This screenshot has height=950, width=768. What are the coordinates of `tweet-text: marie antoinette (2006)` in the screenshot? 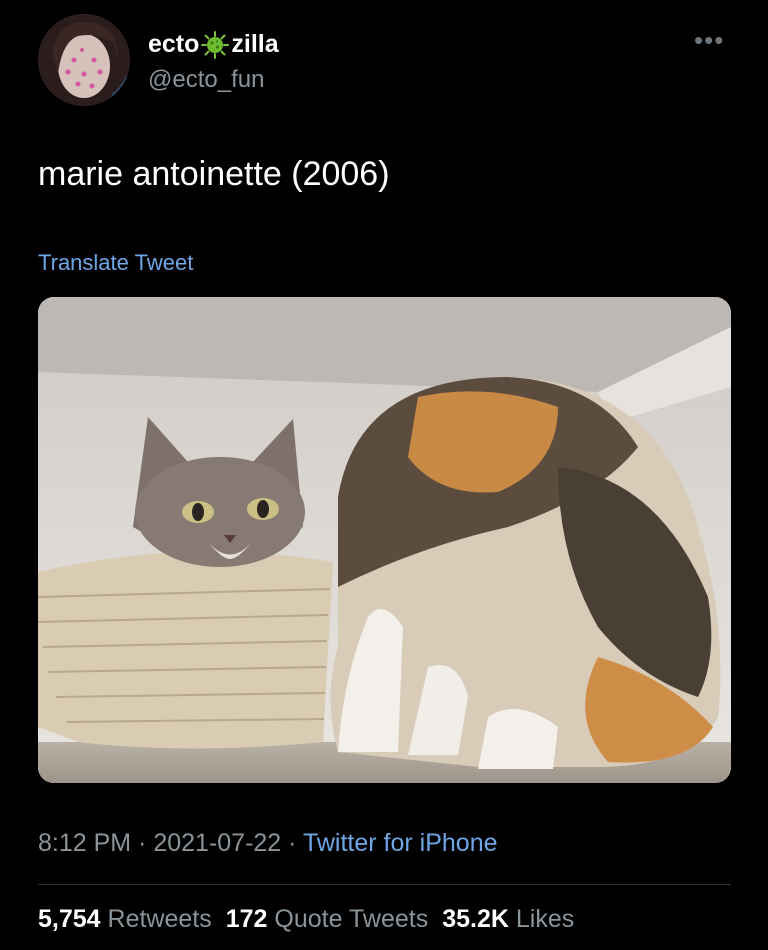 It's located at (214, 174).